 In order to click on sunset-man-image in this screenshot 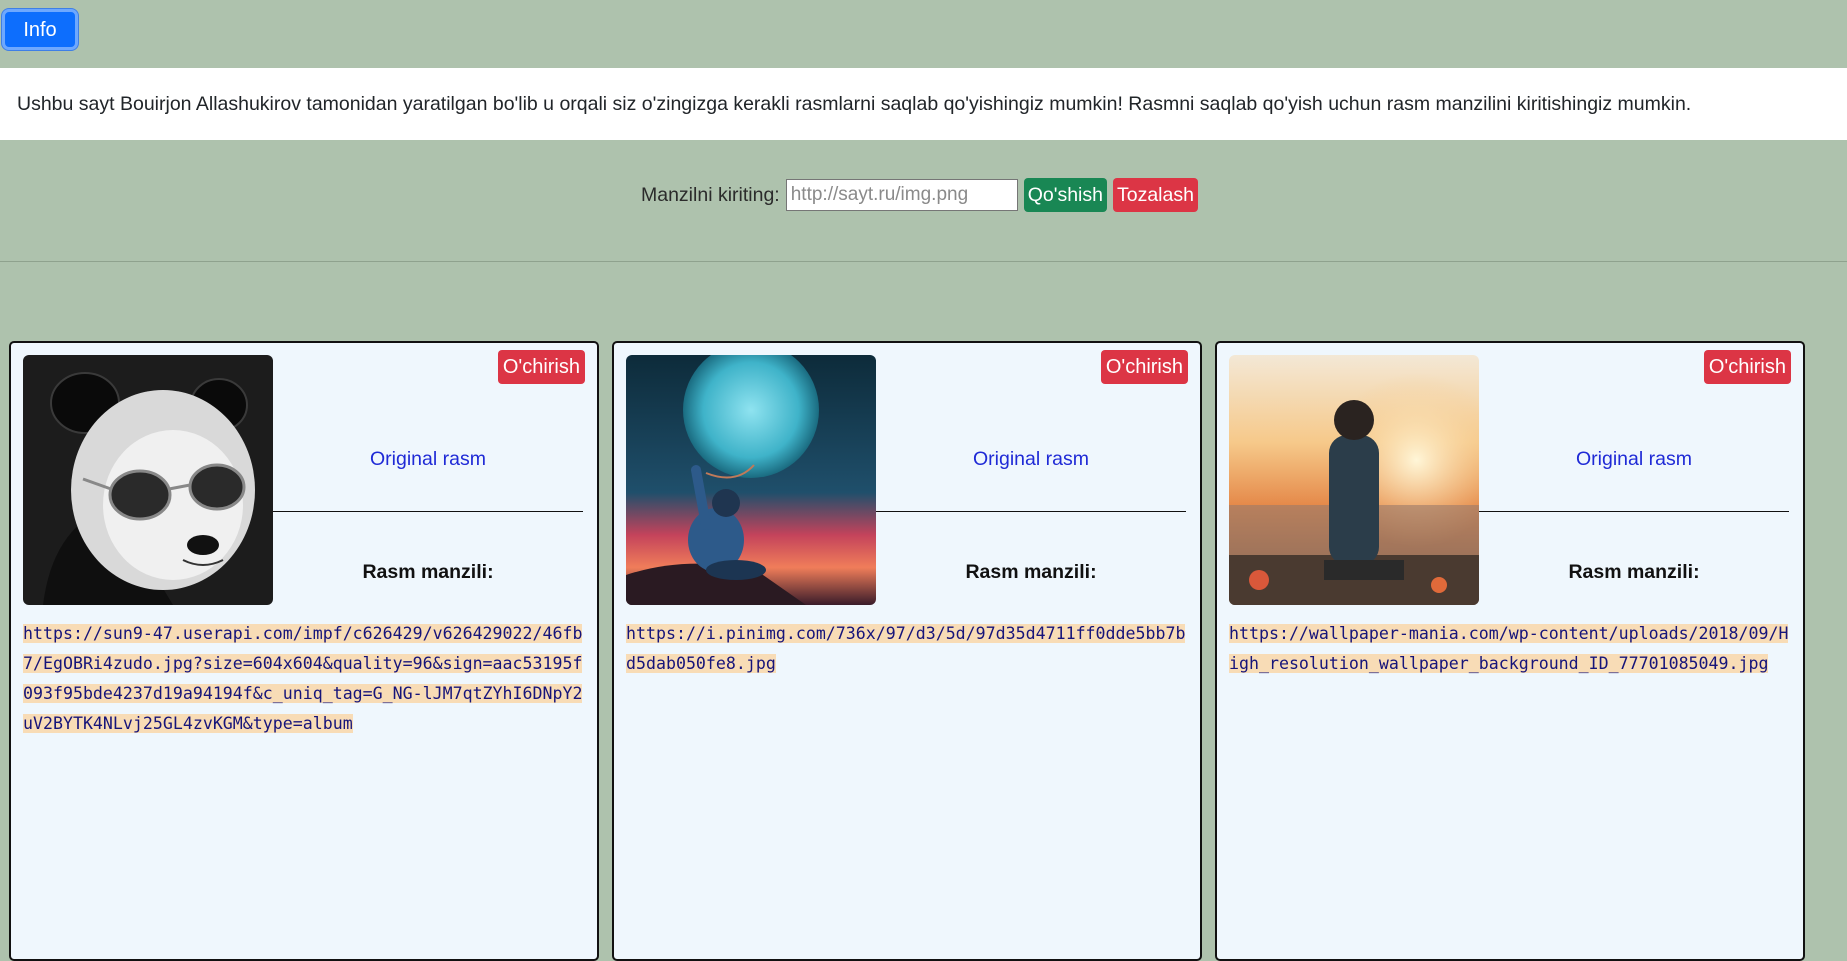, I will do `click(1354, 480)`.